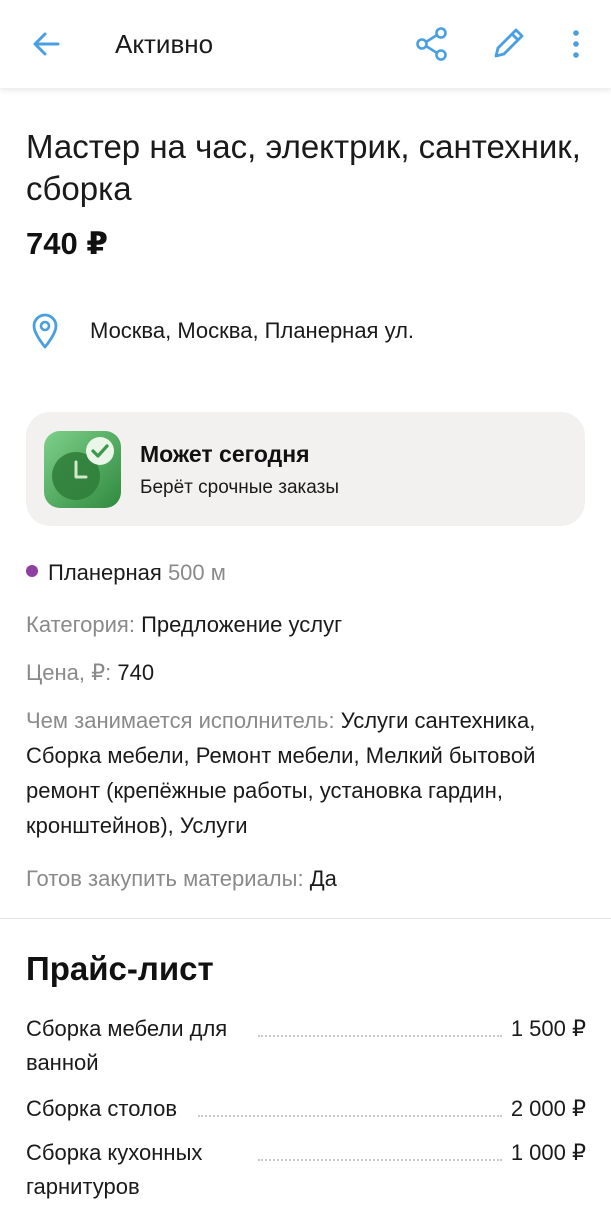 This screenshot has height=1206, width=611. Describe the element at coordinates (80, 624) in the screenshot. I see `detail-label: Категория:` at that location.